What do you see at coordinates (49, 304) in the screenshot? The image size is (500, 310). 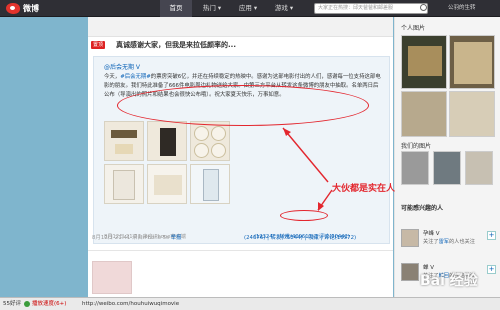 I see `status-speed-label: 播放速度(6+)` at bounding box center [49, 304].